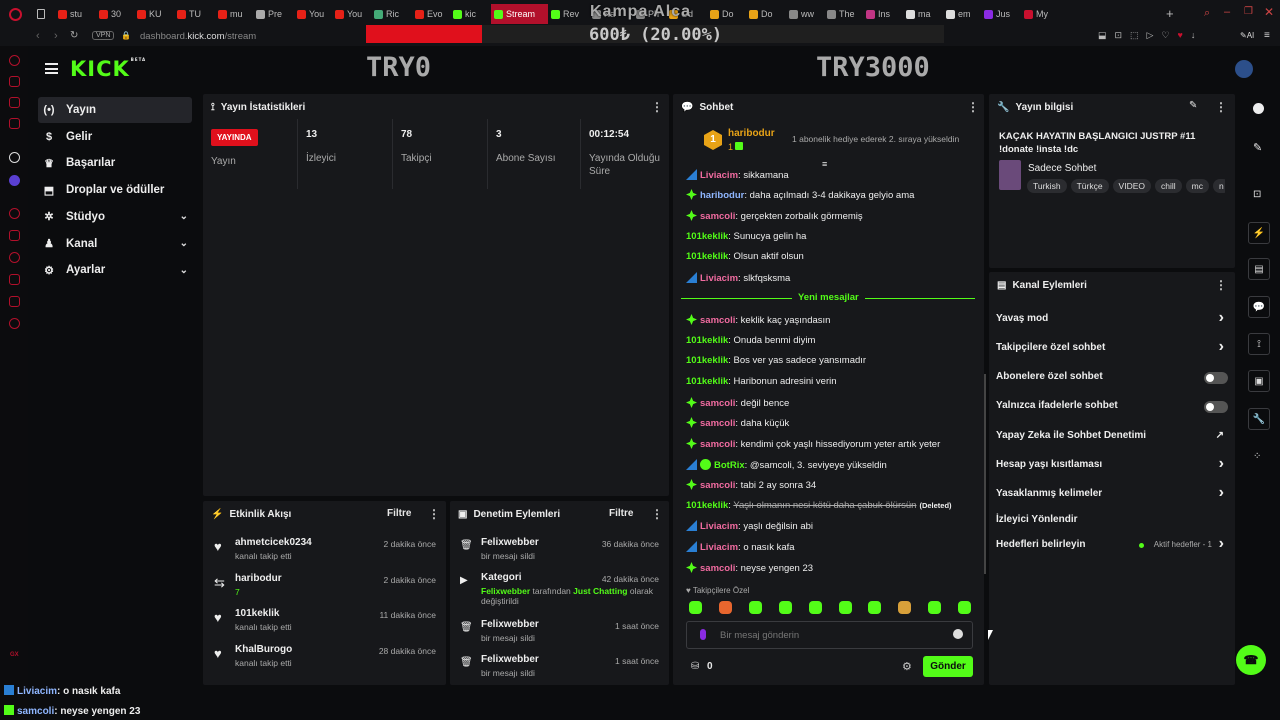 The height and width of the screenshot is (720, 1280). What do you see at coordinates (845, 14) in the screenshot?
I see `browser-tab: The` at bounding box center [845, 14].